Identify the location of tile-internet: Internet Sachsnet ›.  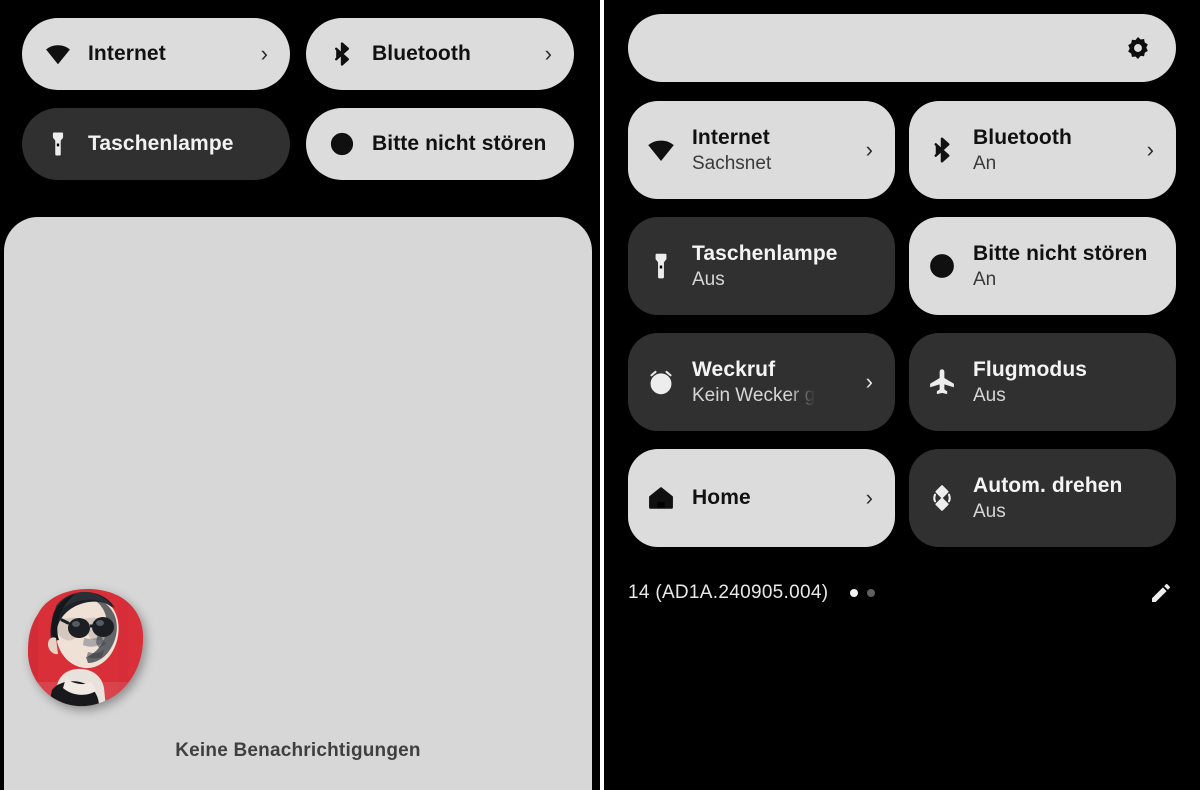
(761, 150).